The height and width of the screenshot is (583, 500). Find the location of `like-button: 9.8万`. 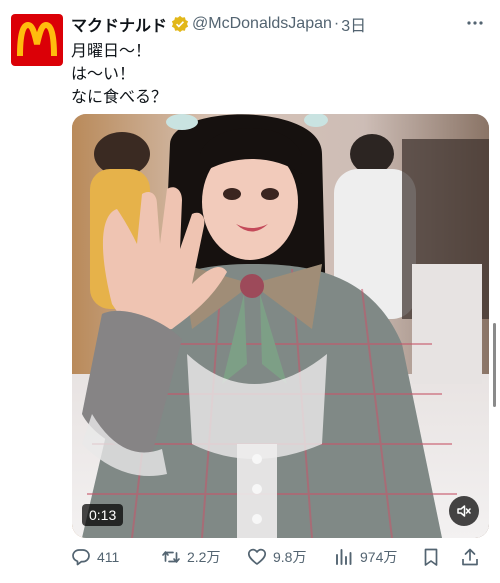

like-button: 9.8万 is located at coordinates (276, 557).